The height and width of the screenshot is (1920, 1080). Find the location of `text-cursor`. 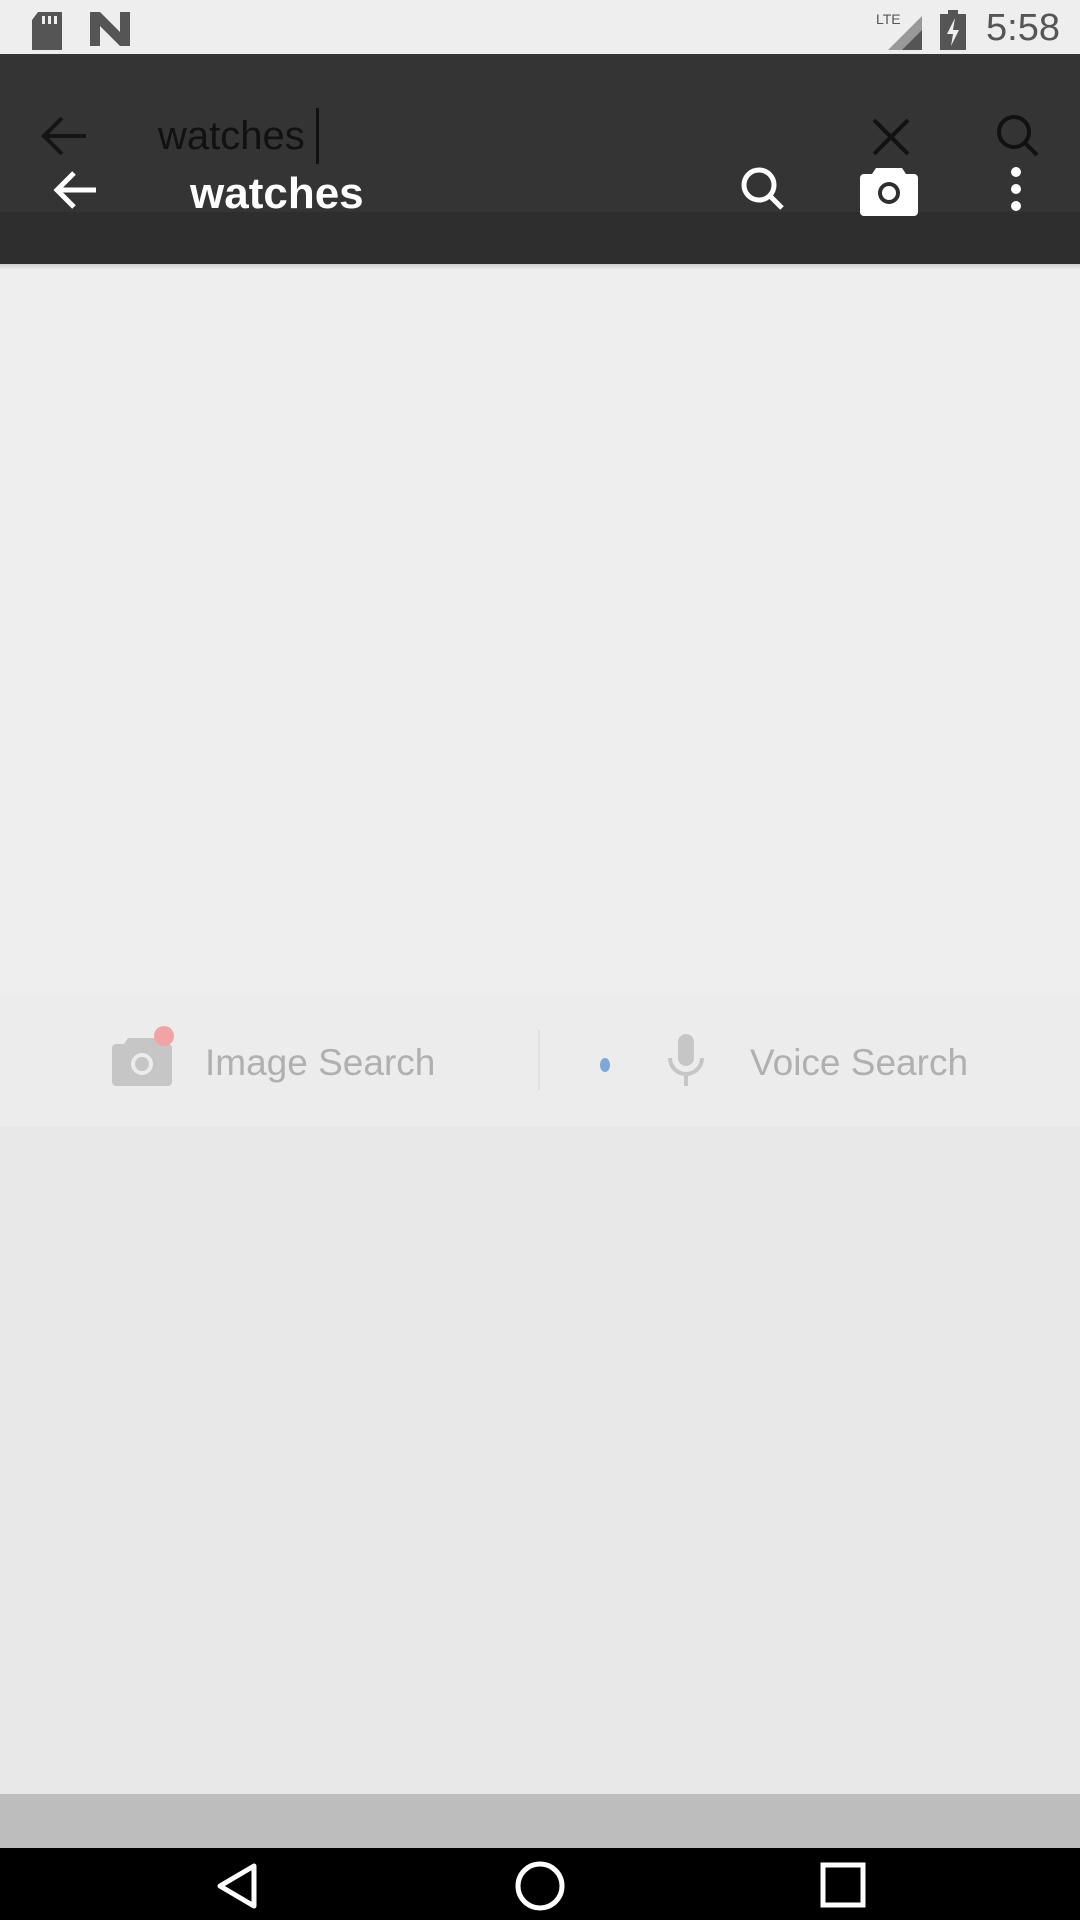

text-cursor is located at coordinates (317, 136).